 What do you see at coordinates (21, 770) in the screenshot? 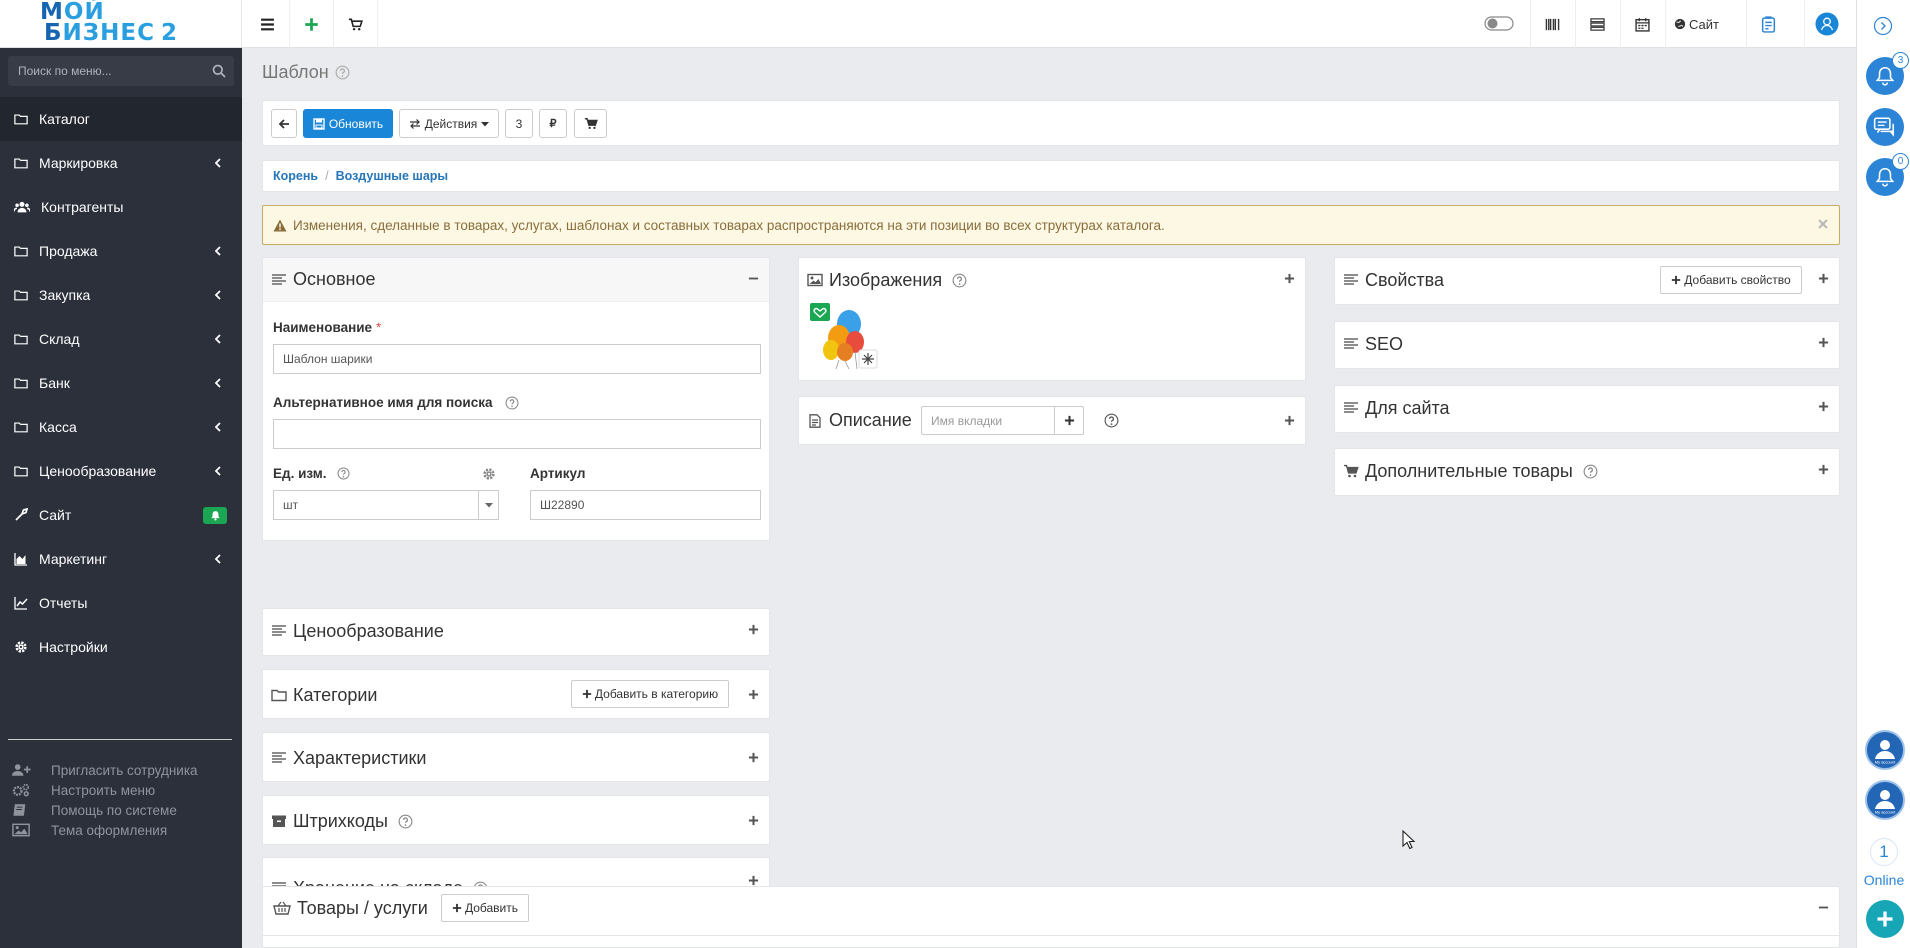
I see `user-plus-icon` at bounding box center [21, 770].